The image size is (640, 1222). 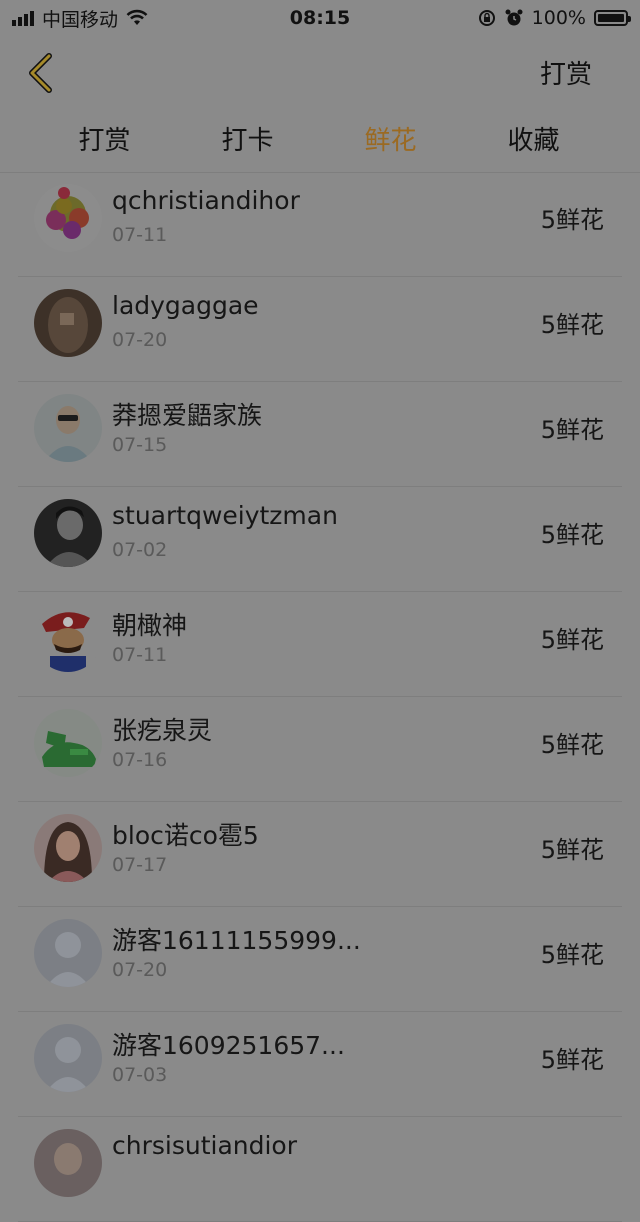 What do you see at coordinates (320, 539) in the screenshot?
I see `list-item: stuartqweiytzman 07-02 5鲜花` at bounding box center [320, 539].